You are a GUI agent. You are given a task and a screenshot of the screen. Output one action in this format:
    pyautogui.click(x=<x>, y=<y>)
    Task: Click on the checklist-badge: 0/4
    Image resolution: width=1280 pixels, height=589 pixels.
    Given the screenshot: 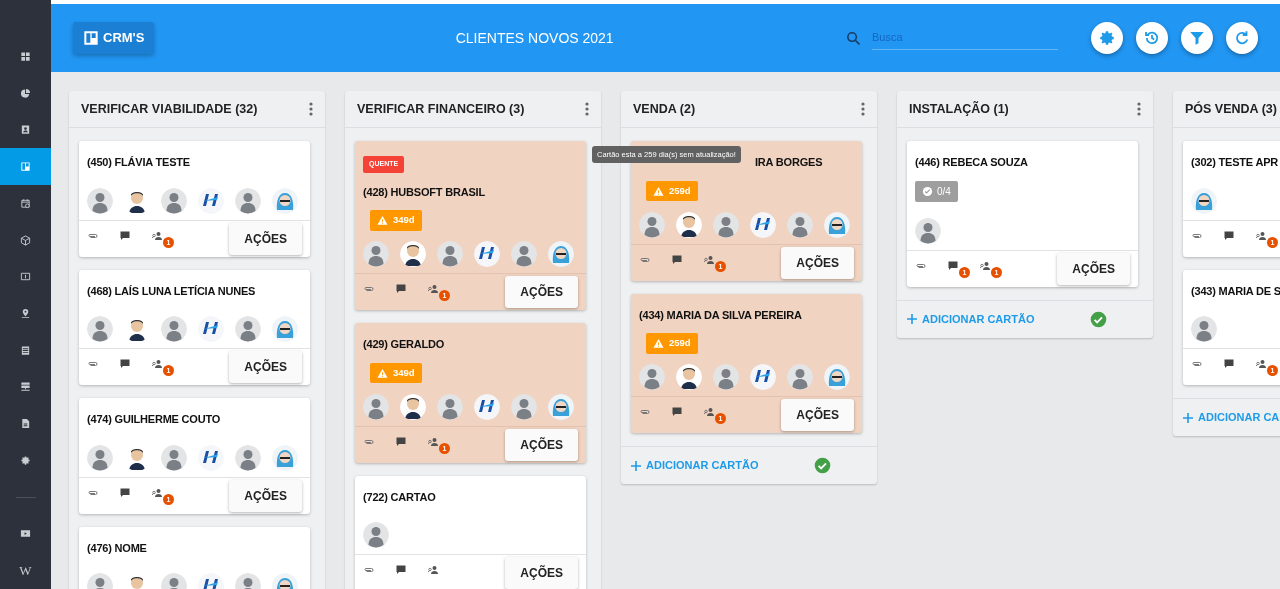 What is the action you would take?
    pyautogui.click(x=936, y=191)
    